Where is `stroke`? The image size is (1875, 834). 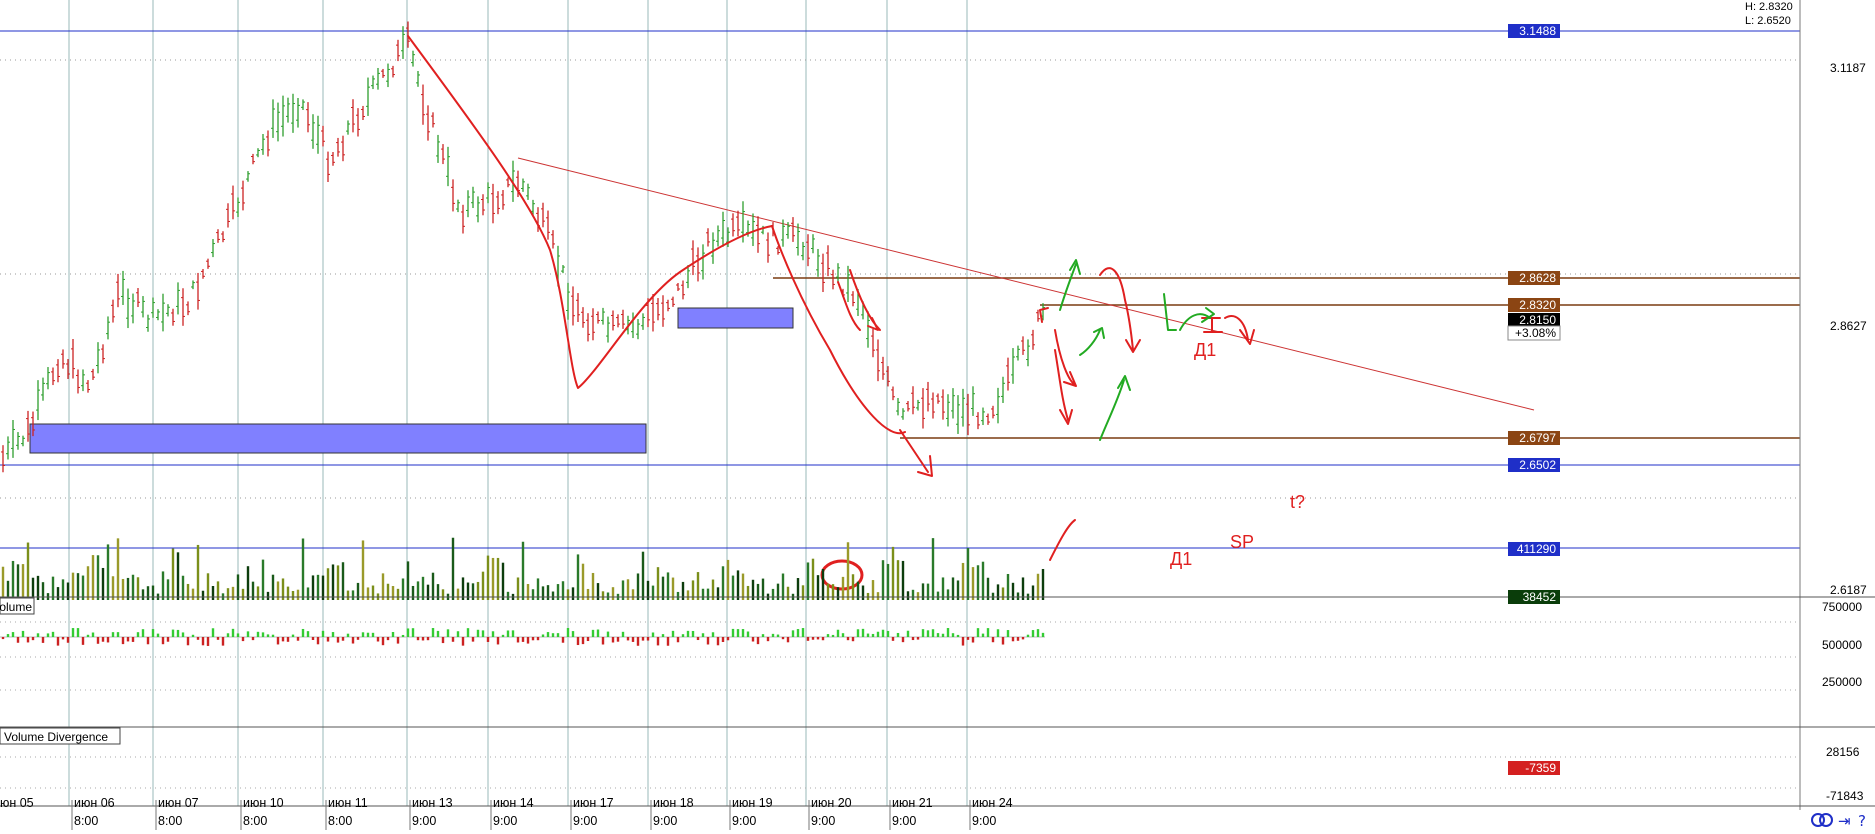
stroke is located at coordinates (1062, 540).